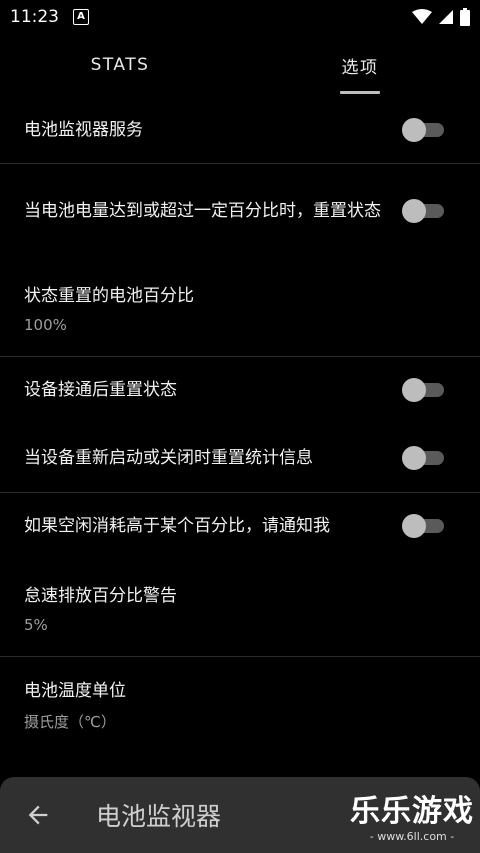 Image resolution: width=480 pixels, height=853 pixels. I want to click on signal-icon, so click(446, 17).